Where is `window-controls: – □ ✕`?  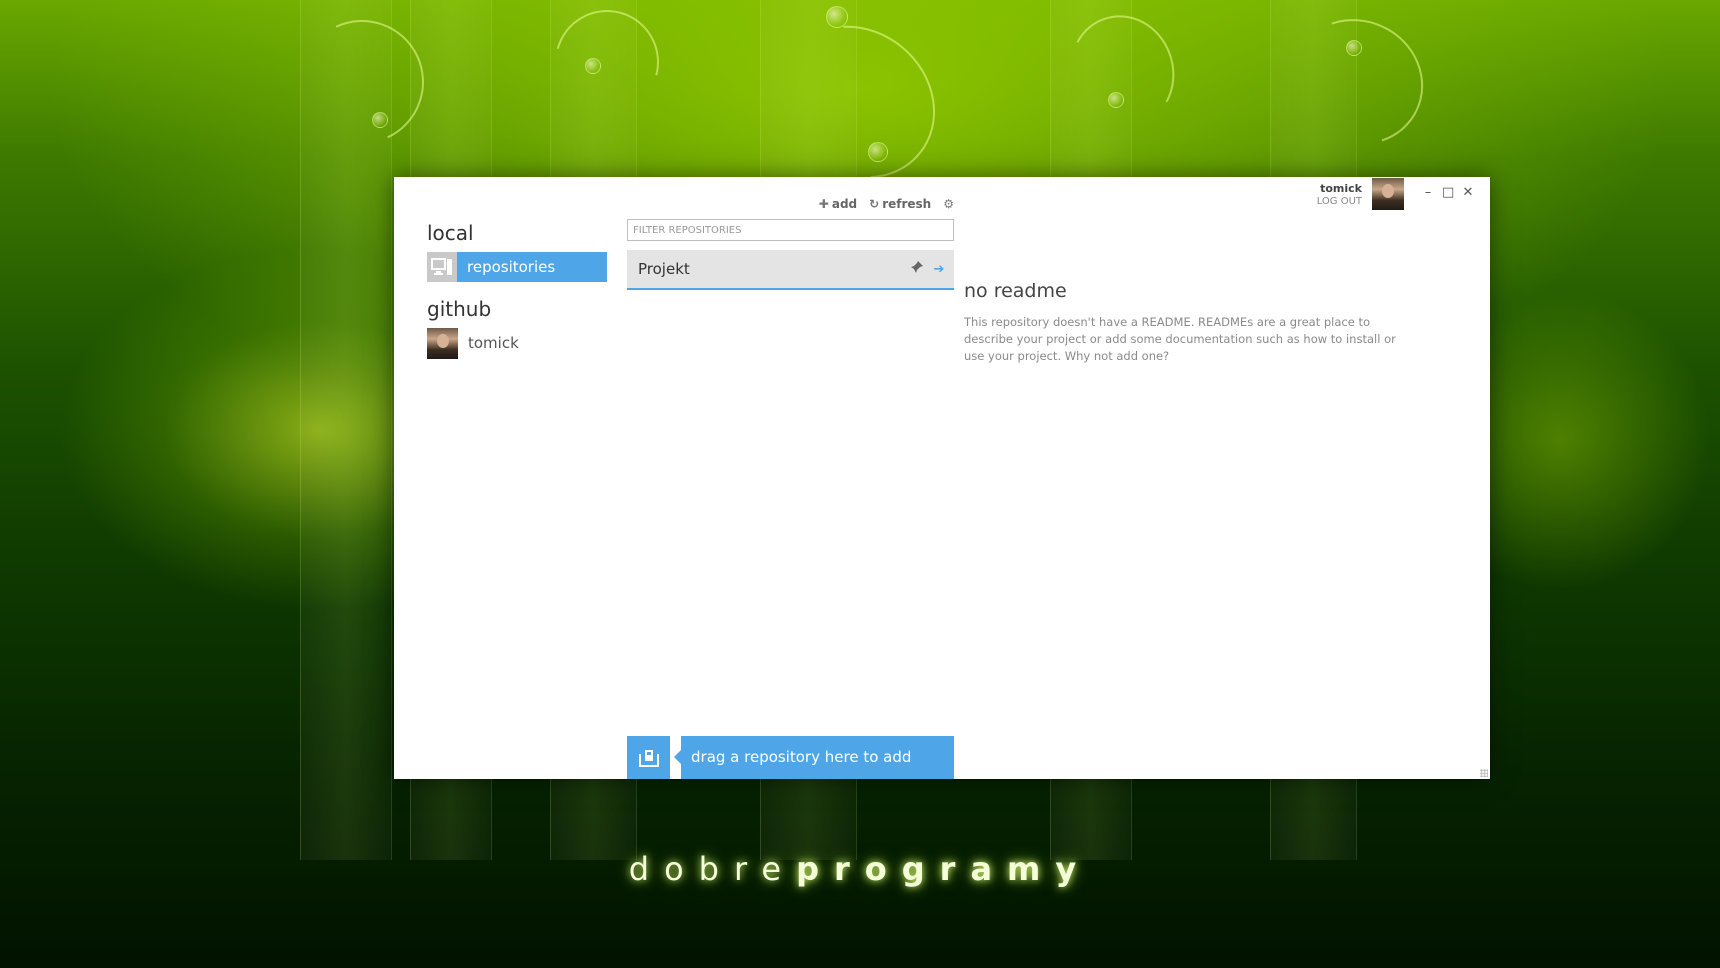
window-controls: – □ ✕ is located at coordinates (1448, 193).